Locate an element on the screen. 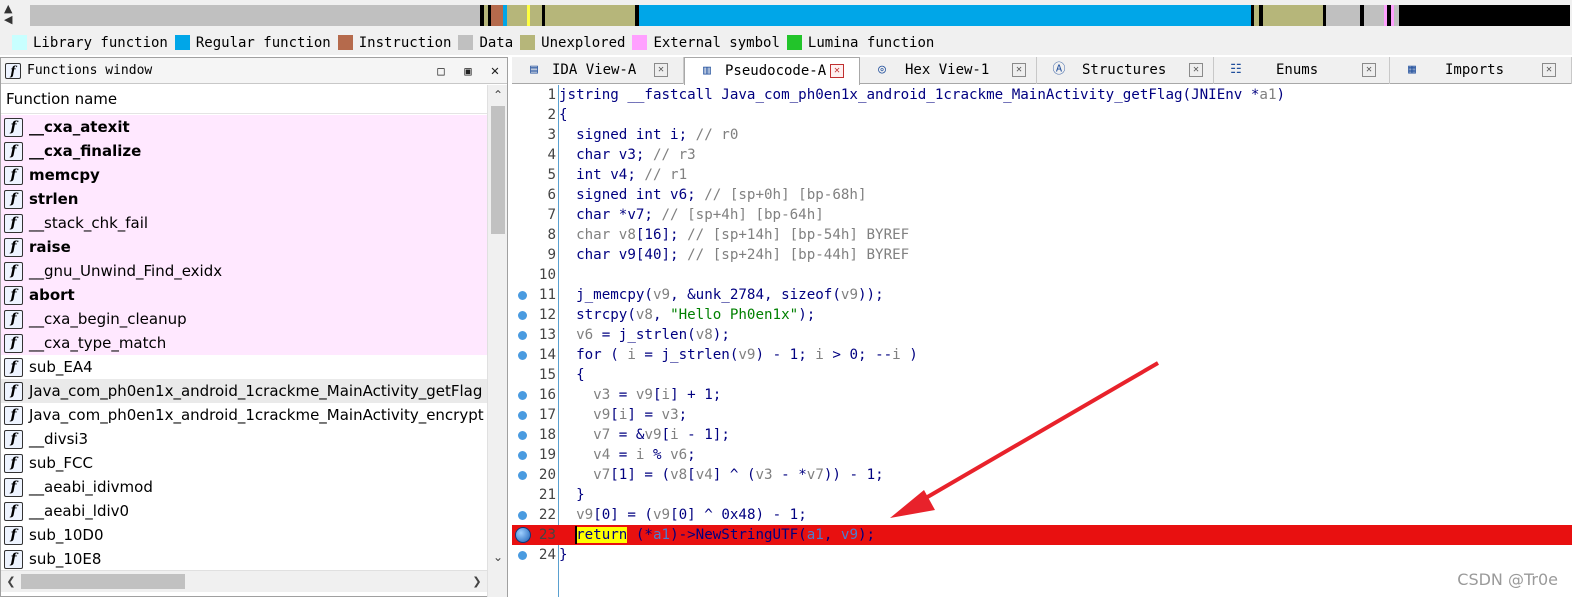 This screenshot has width=1572, height=597. vertical-scroll-thumb is located at coordinates (498, 170).